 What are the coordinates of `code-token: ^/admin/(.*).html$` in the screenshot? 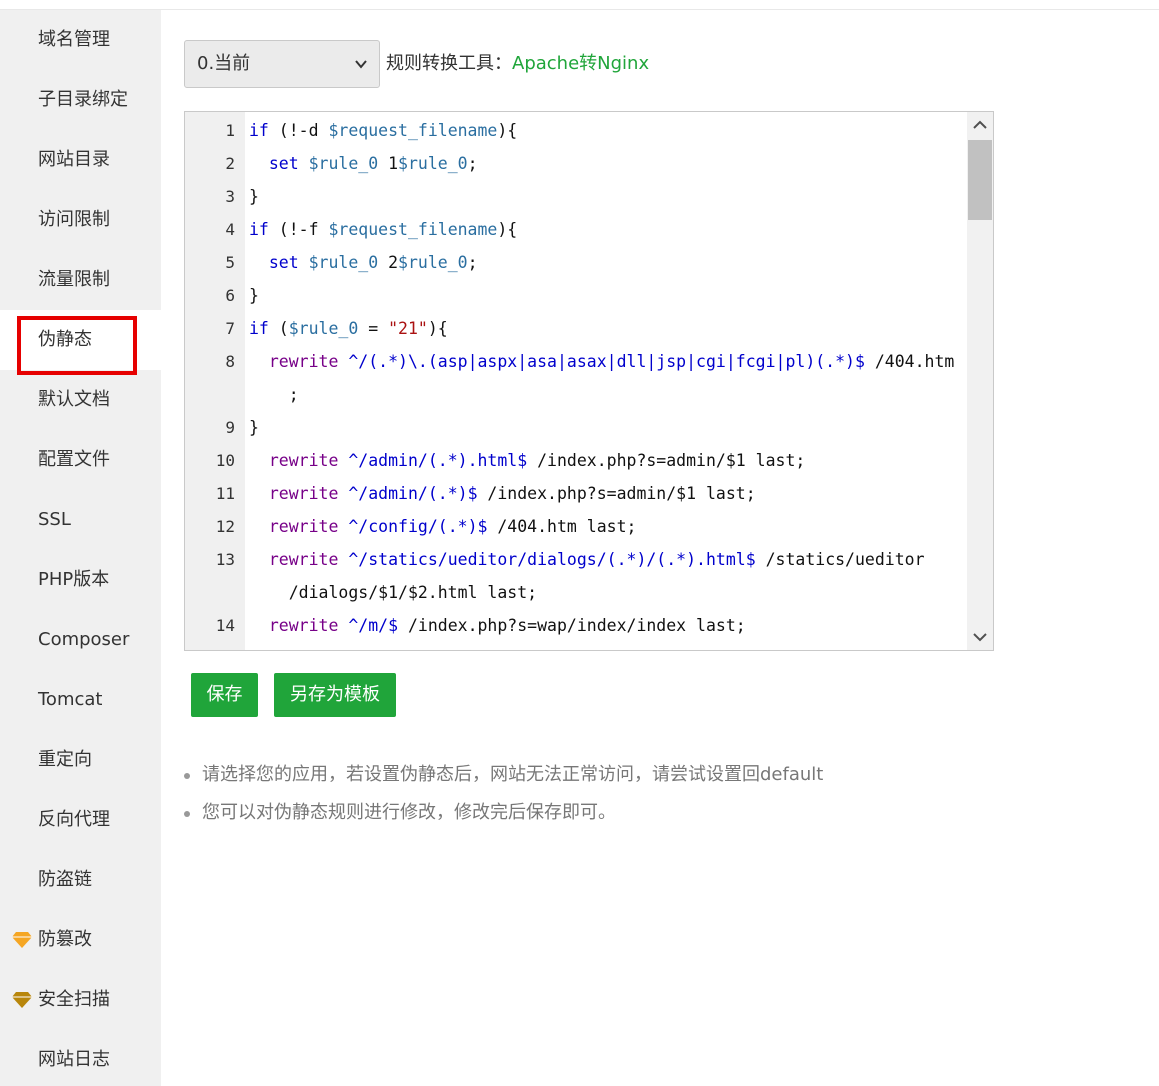 It's located at (438, 460).